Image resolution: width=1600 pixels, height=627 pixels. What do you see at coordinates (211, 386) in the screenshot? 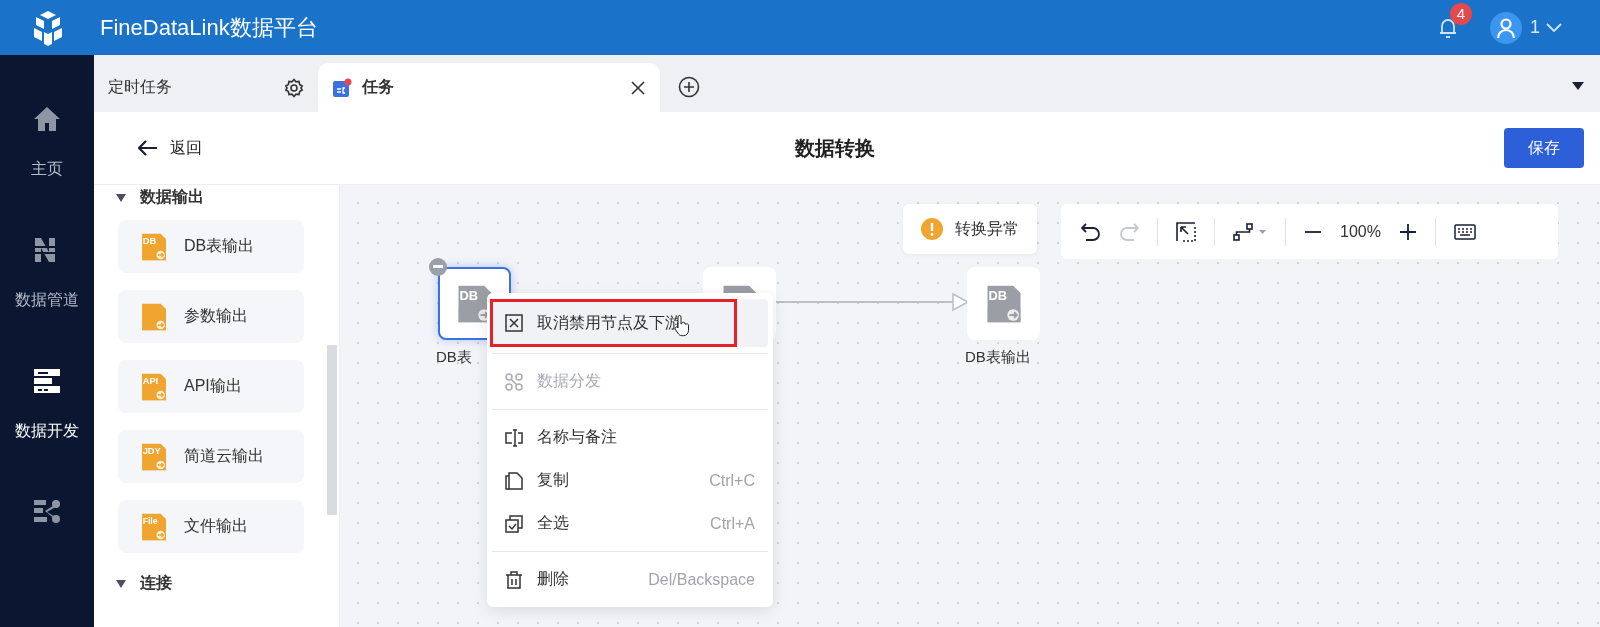
I see `palette-item: API API输出` at bounding box center [211, 386].